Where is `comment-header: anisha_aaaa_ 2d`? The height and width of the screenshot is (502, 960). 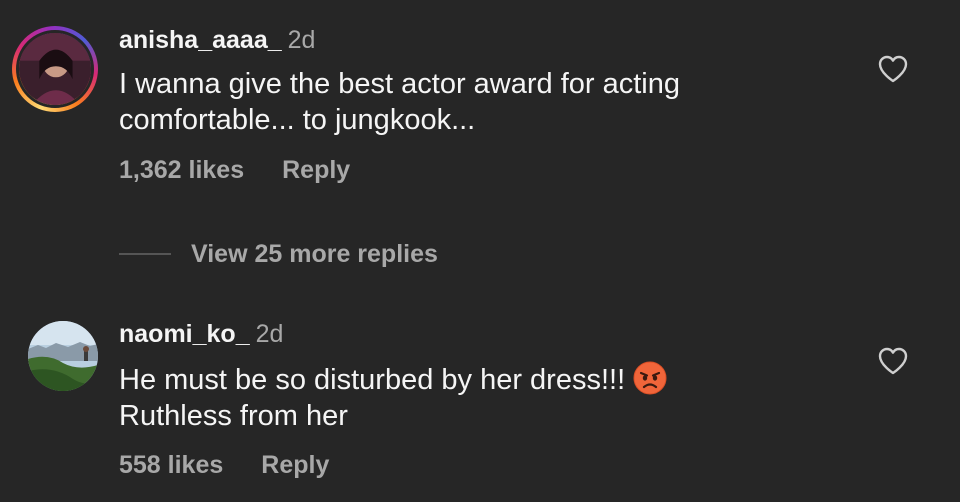
comment-header: anisha_aaaa_ 2d is located at coordinates (217, 40).